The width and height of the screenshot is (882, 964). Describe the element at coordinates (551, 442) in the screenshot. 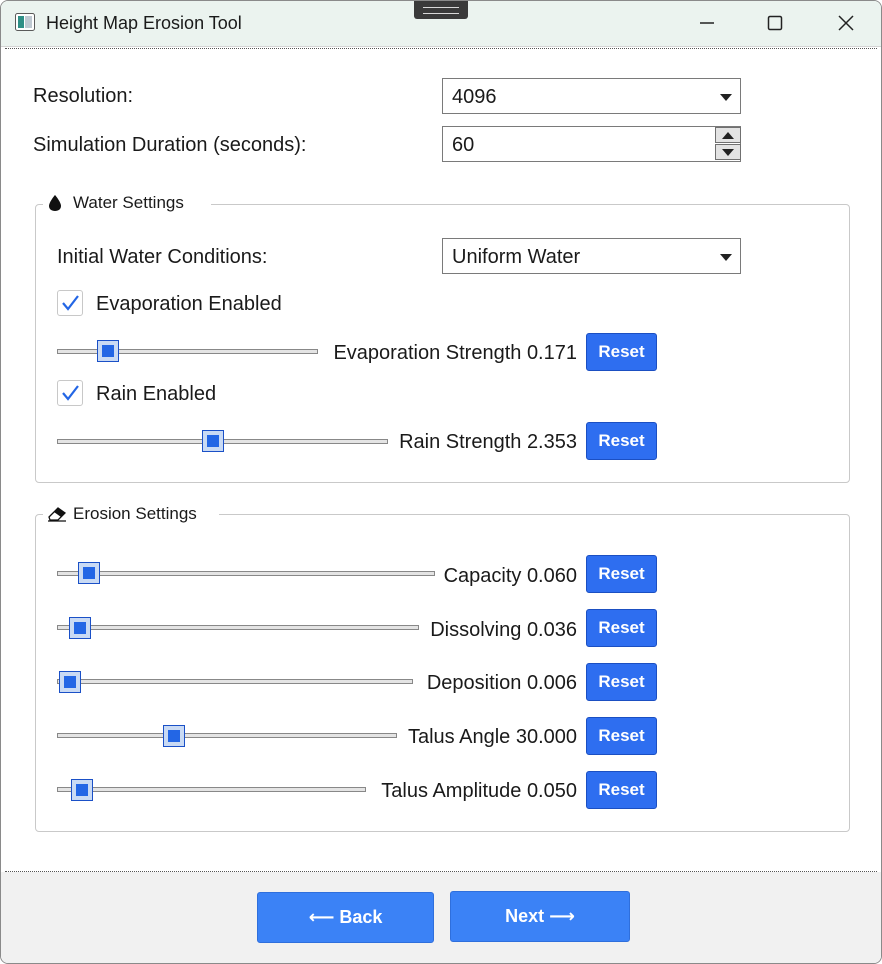

I see `rain-strength-value: 2.353` at that location.